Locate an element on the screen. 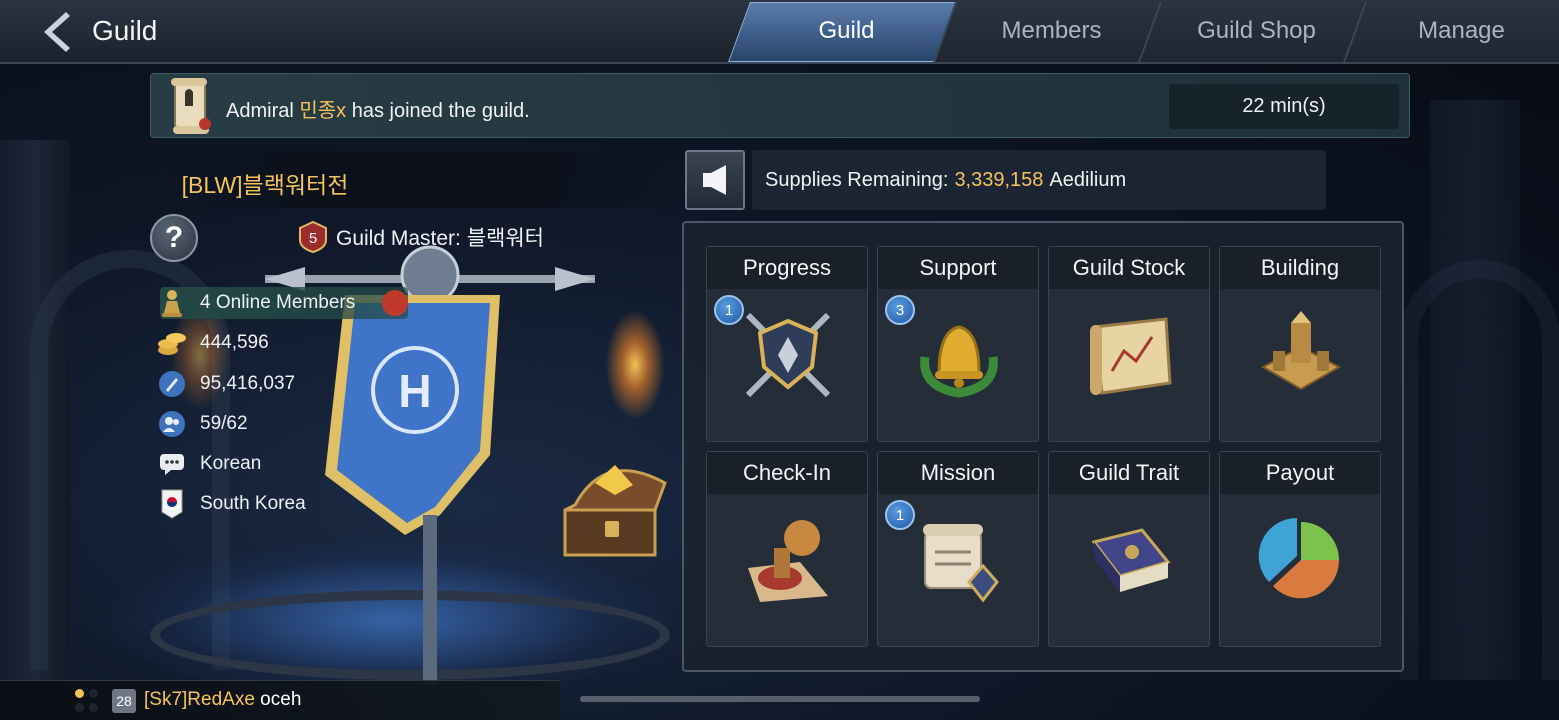  online-members-label: 4 Online Members is located at coordinates (278, 302).